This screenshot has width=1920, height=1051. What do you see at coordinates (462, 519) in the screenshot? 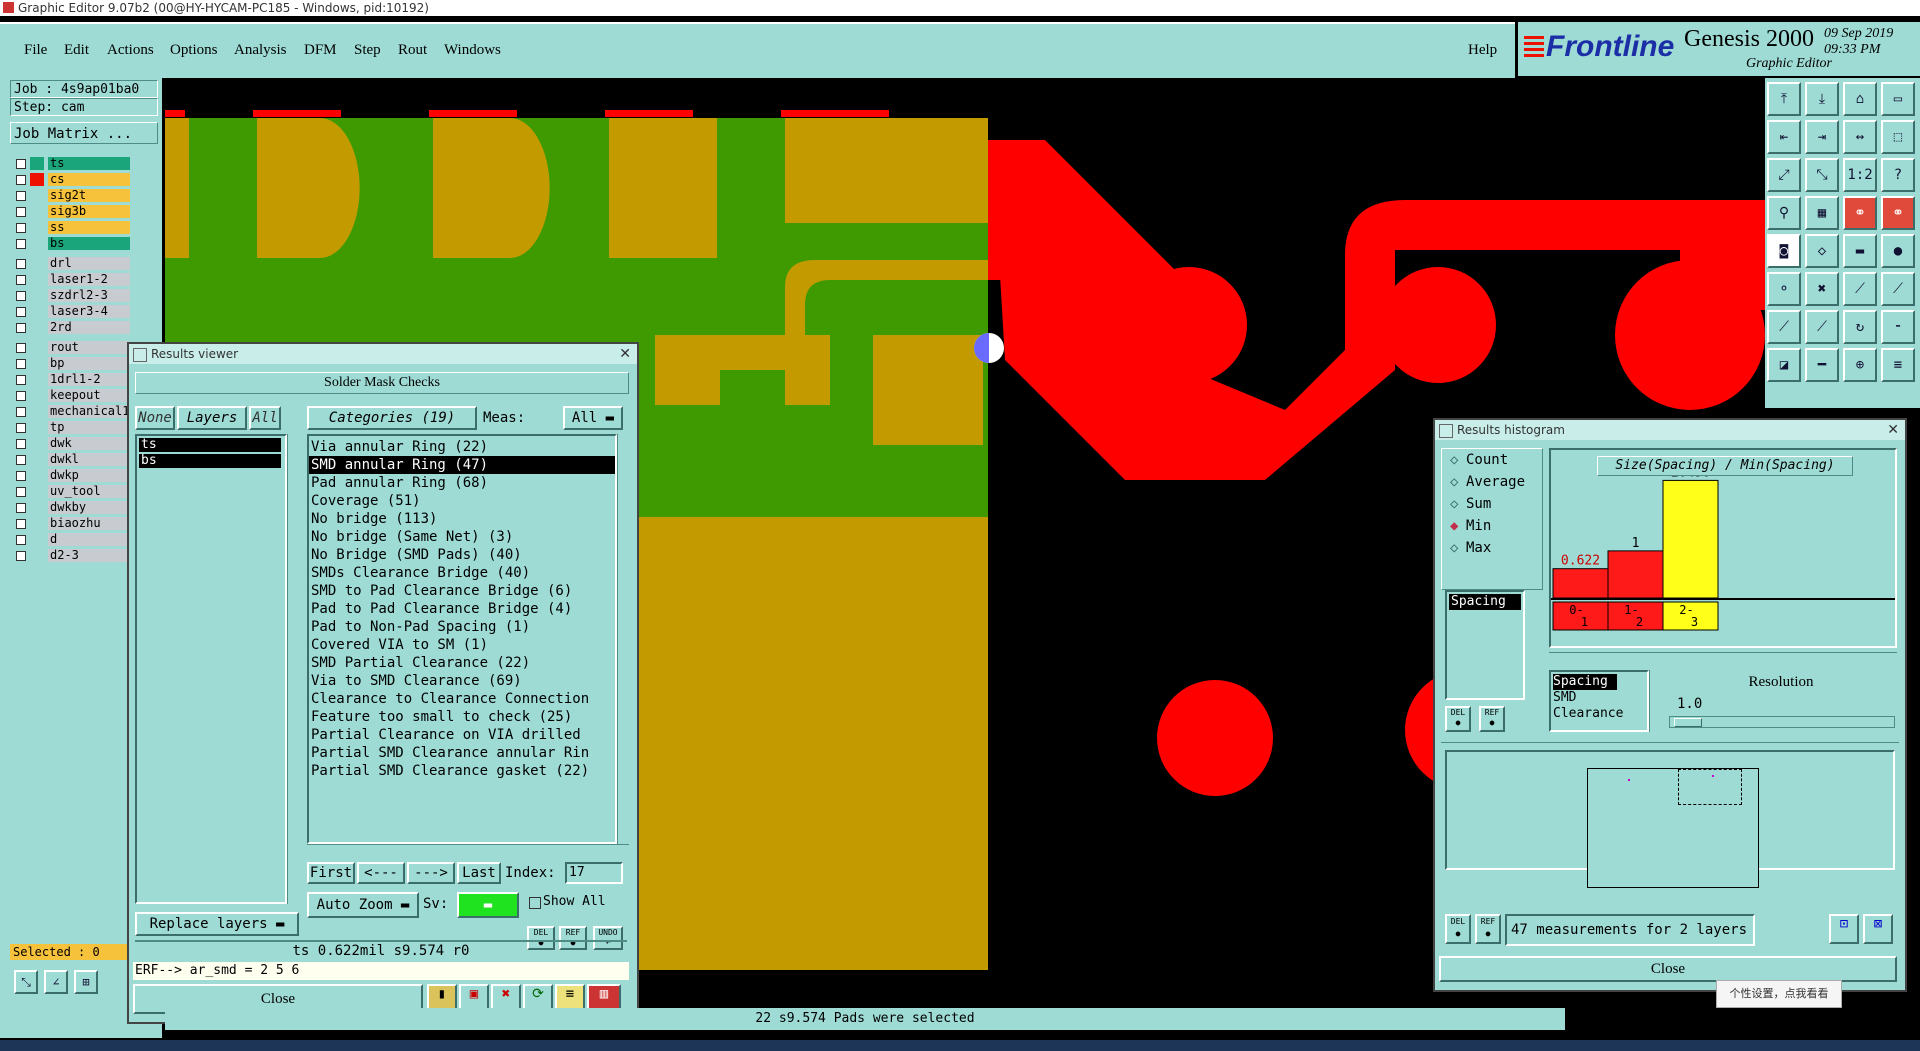
I see `category-item: No bridge (113)` at bounding box center [462, 519].